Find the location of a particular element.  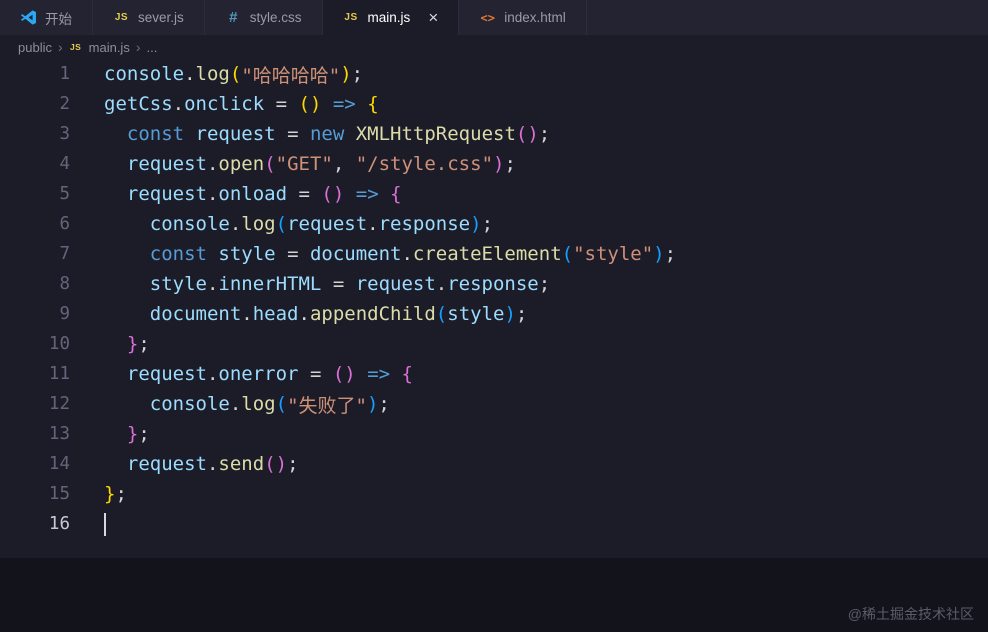

line-number: 5 is located at coordinates (35, 194).